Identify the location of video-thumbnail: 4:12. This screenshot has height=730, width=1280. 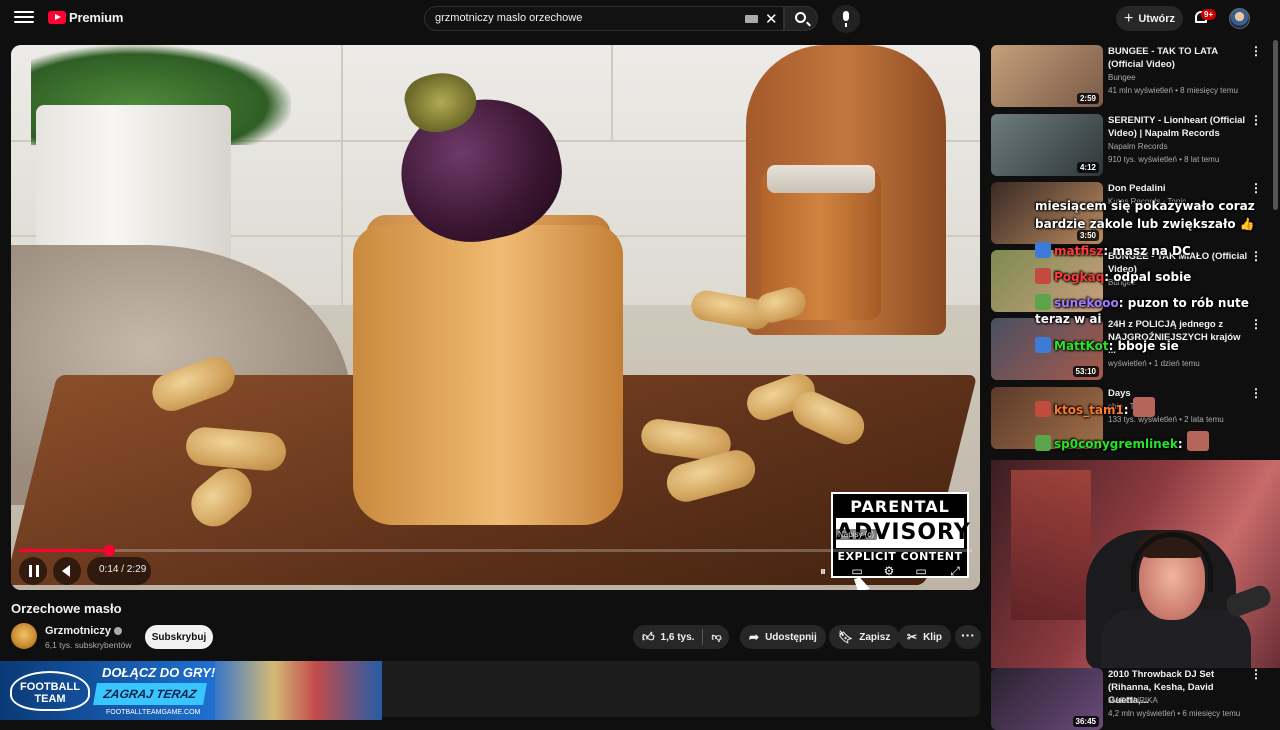
(1047, 145).